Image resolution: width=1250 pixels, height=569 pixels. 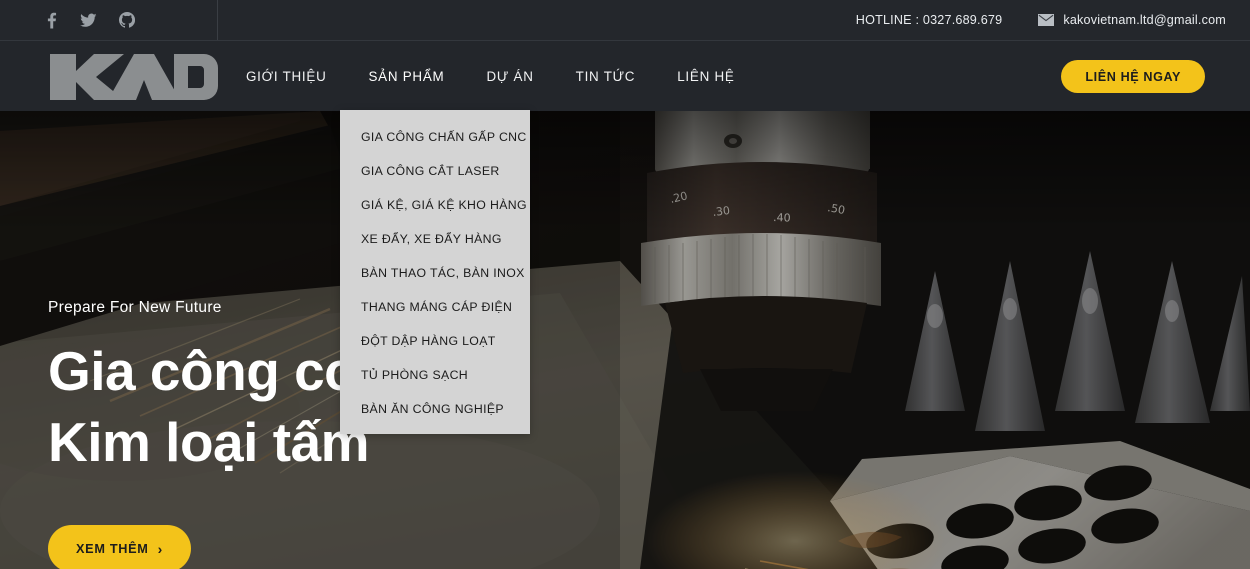 I want to click on dropdown-item-xe-day: XE ĐẨY, XE ĐẨY HÀNG, so click(x=435, y=239).